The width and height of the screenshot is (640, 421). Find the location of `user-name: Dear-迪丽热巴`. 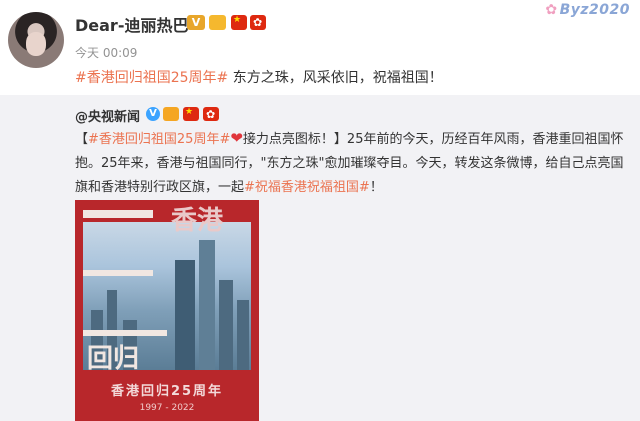

user-name: Dear-迪丽热巴 is located at coordinates (131, 24).